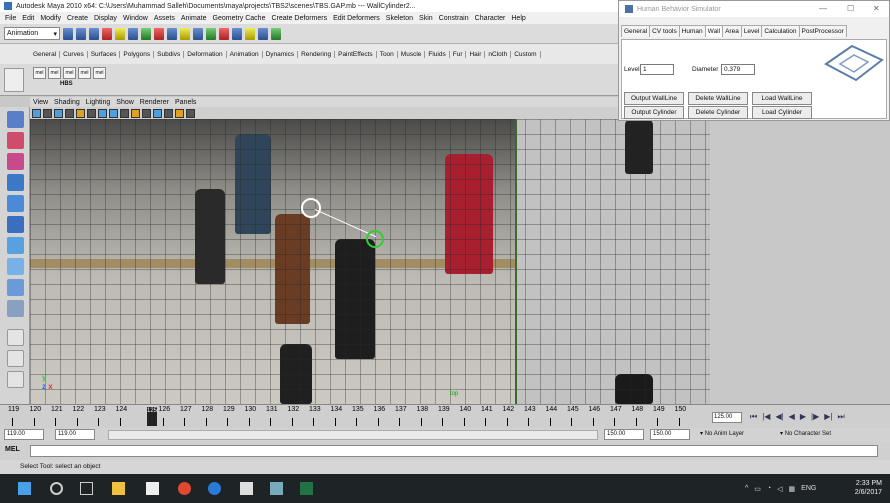 This screenshot has height=503, width=890. Describe the element at coordinates (154, 102) in the screenshot. I see `panel-menu-renderer: Renderer` at that location.